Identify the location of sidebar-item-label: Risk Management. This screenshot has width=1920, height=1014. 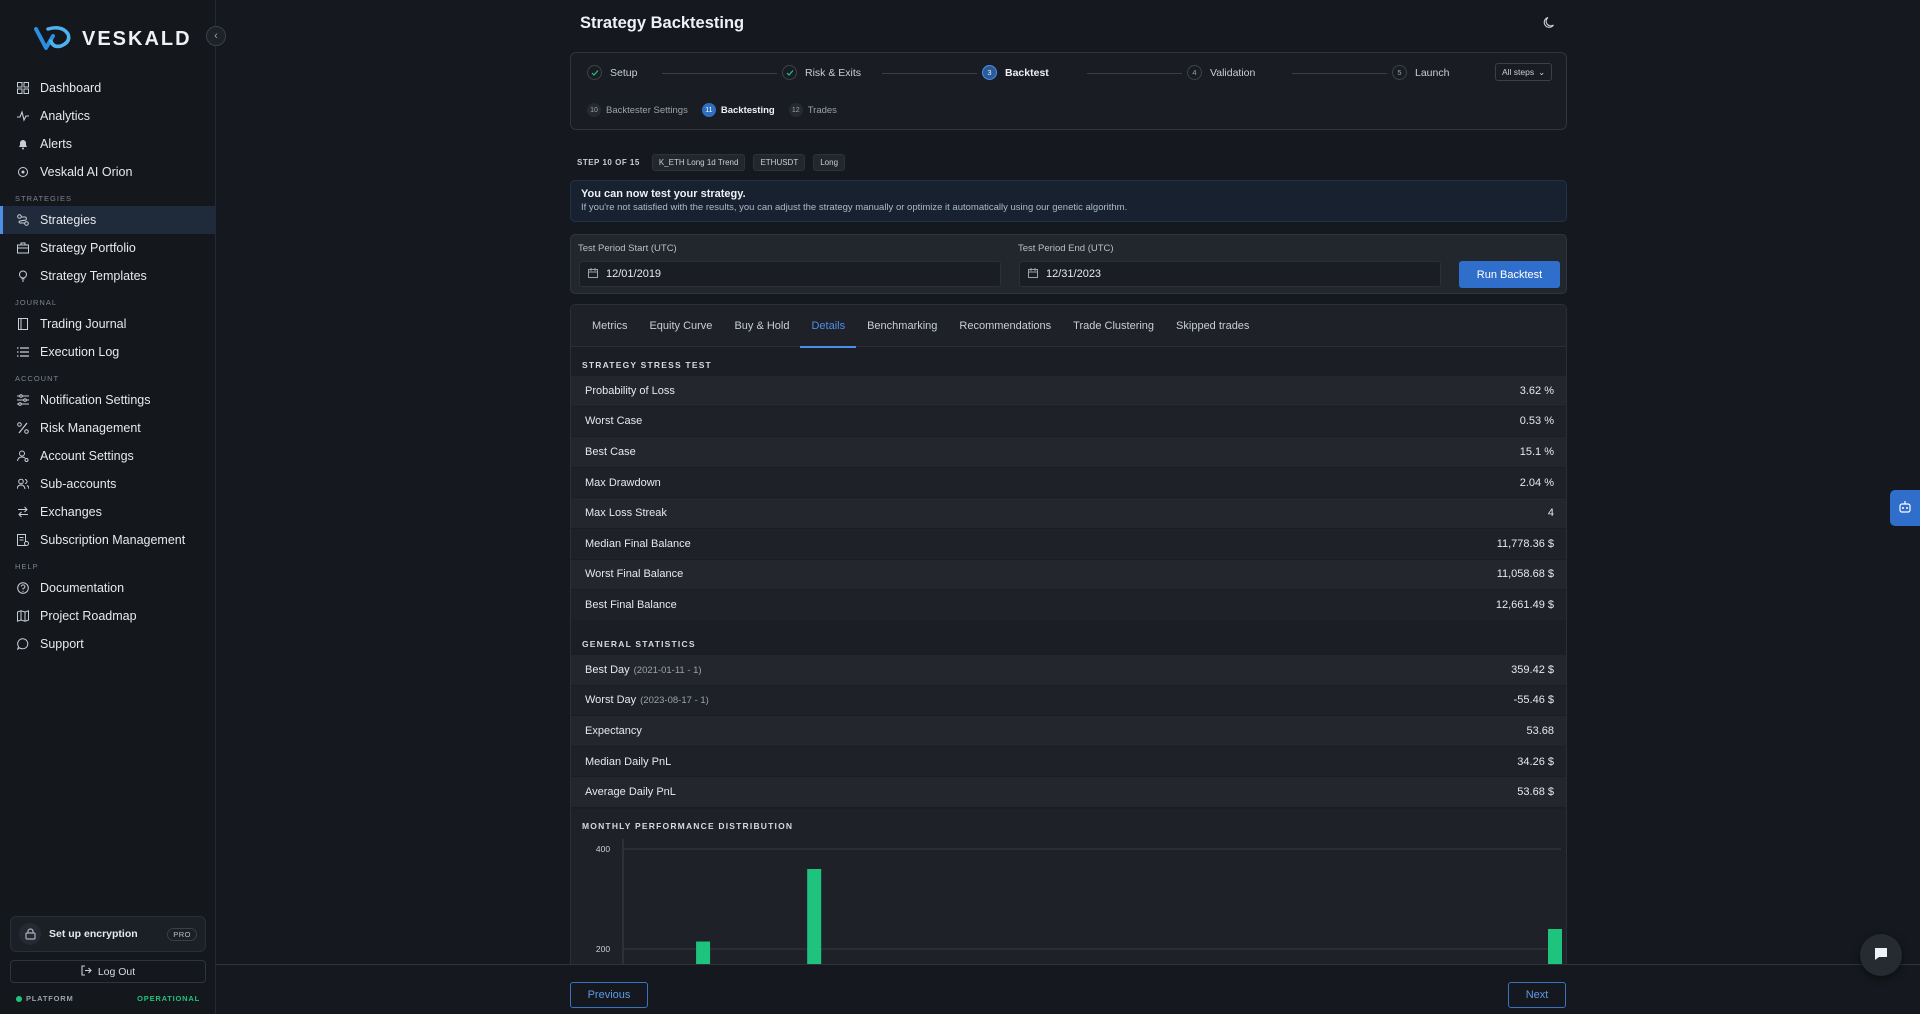
(90, 428).